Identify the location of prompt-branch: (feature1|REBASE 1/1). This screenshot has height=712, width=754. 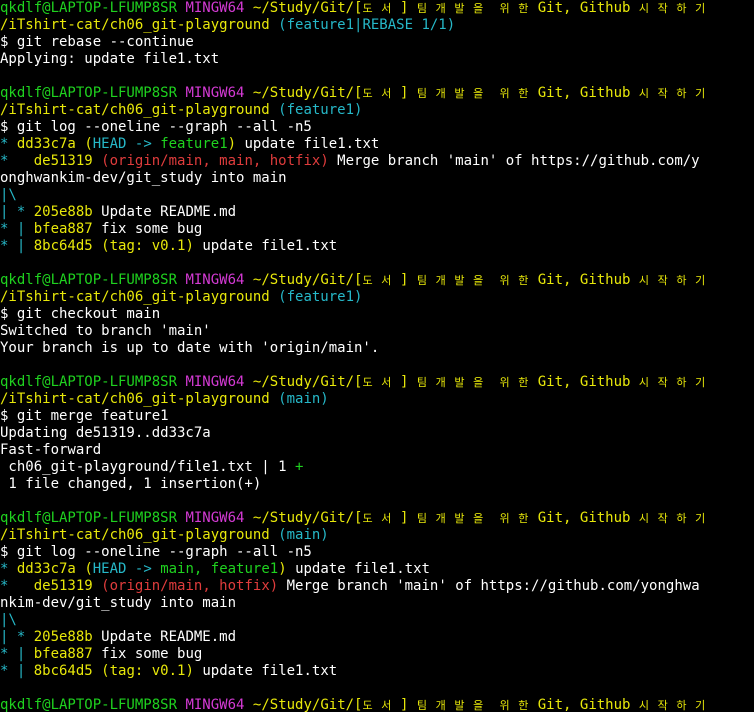
(367, 25).